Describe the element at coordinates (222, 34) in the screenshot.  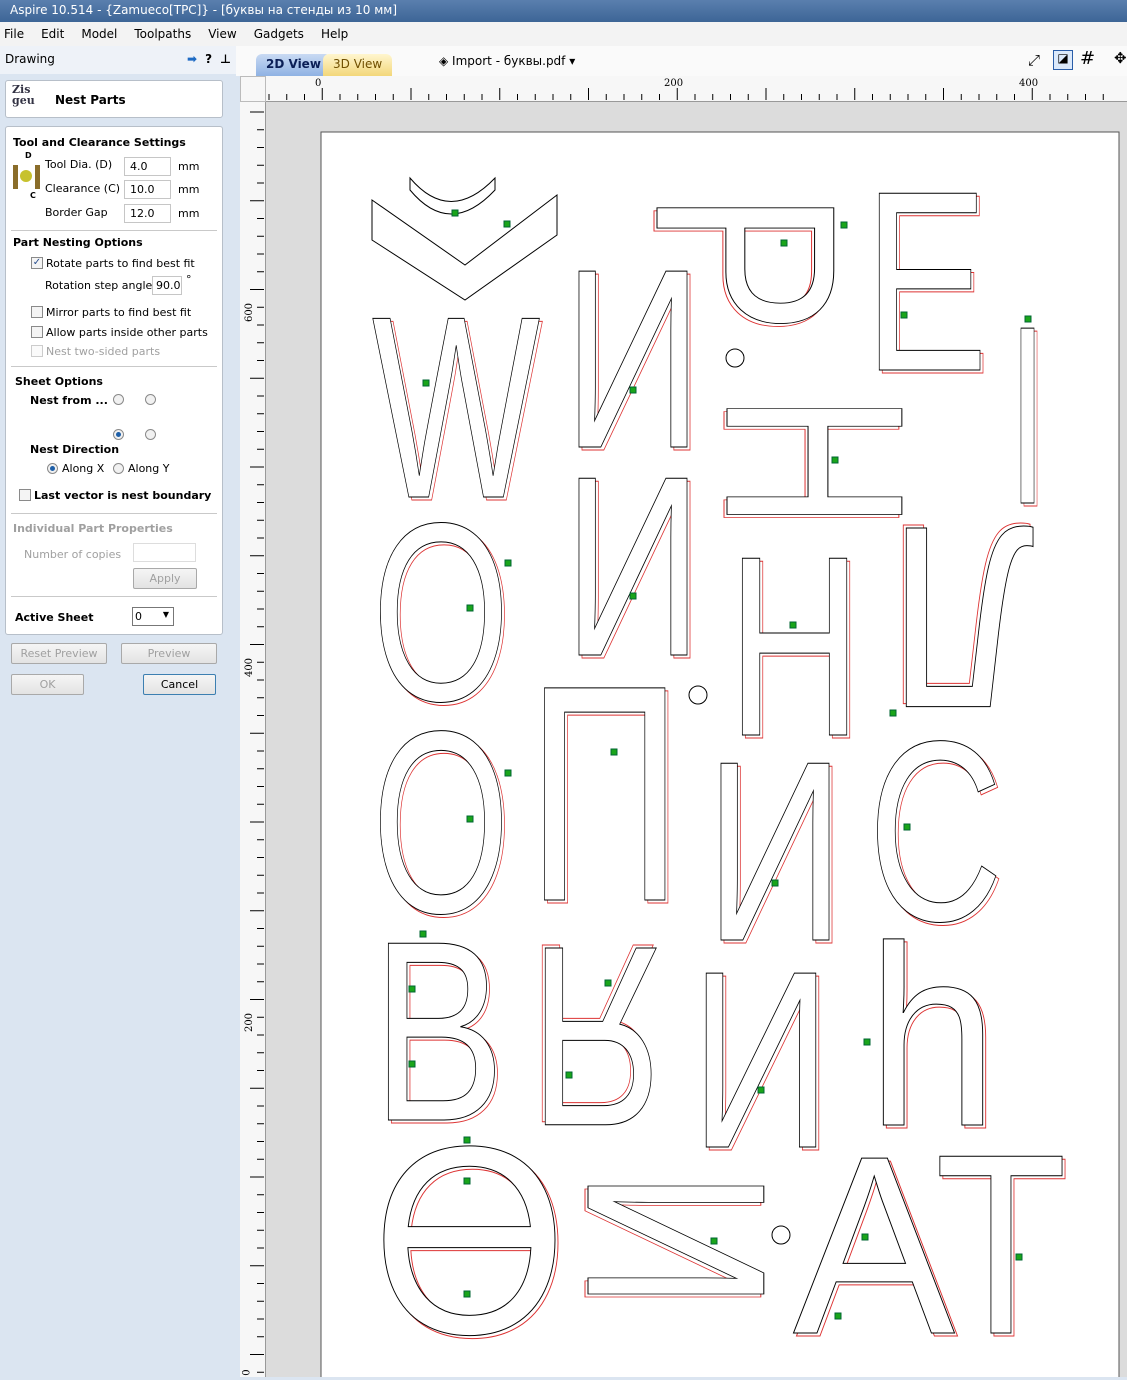
I see `menu-view: View` at that location.